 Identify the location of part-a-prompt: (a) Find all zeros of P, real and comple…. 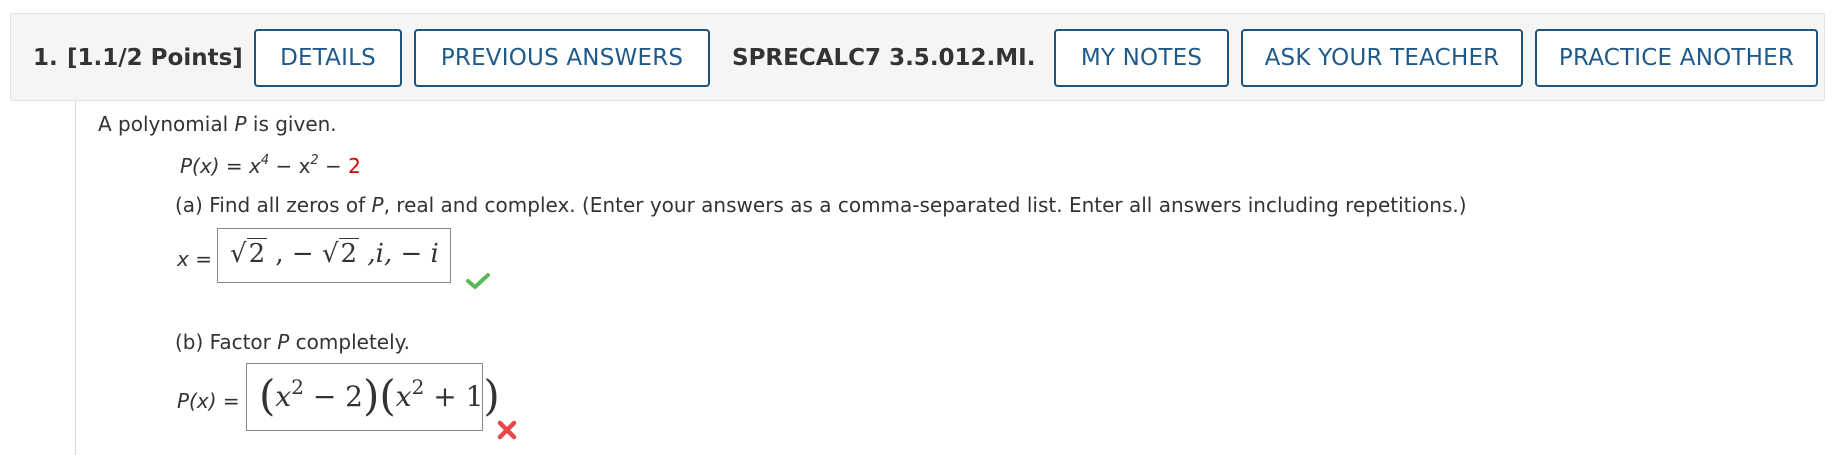
(821, 205).